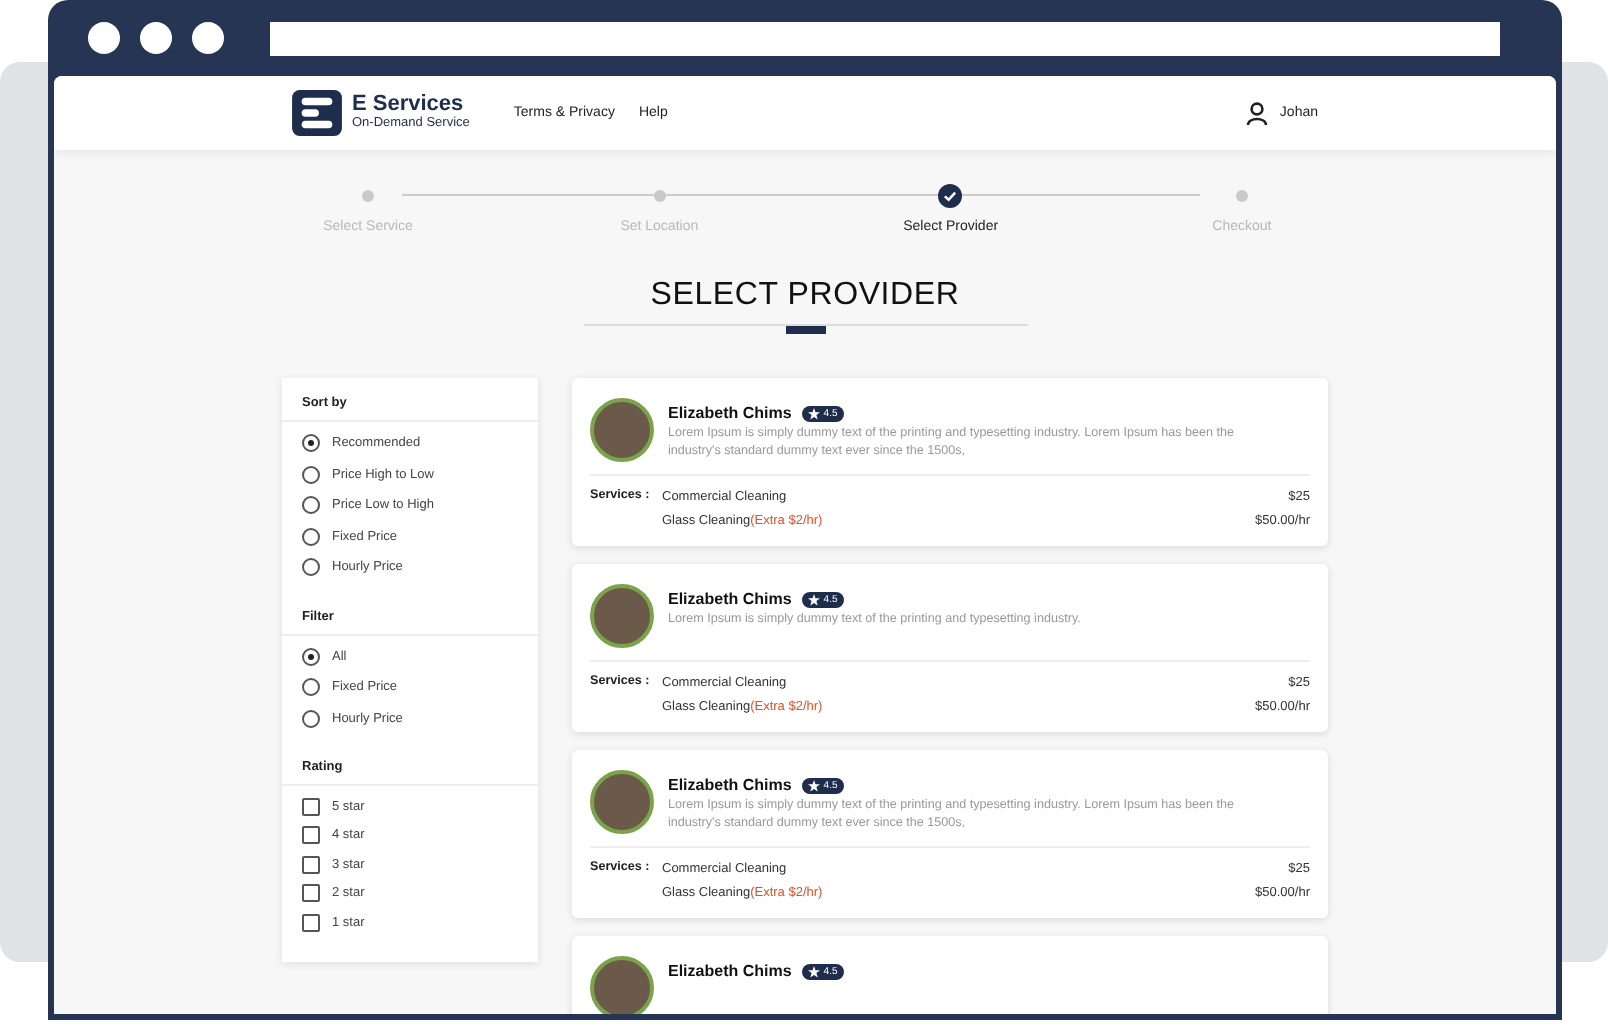 The width and height of the screenshot is (1608, 1026). What do you see at coordinates (885, 38) in the screenshot?
I see `address-bar` at bounding box center [885, 38].